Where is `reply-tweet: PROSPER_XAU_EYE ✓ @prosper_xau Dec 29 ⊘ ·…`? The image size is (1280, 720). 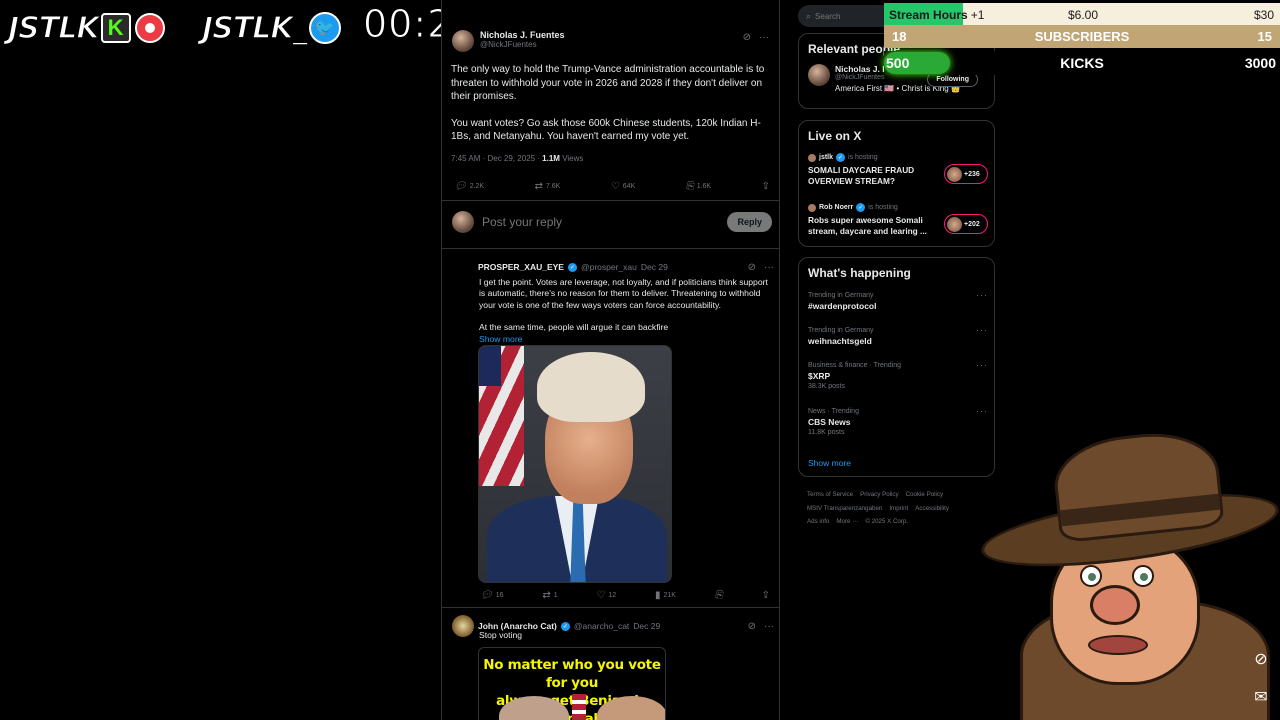
reply-tweet: PROSPER_XAU_EYE ✓ @prosper_xau Dec 29 ⊘ ·… is located at coordinates (613, 300).